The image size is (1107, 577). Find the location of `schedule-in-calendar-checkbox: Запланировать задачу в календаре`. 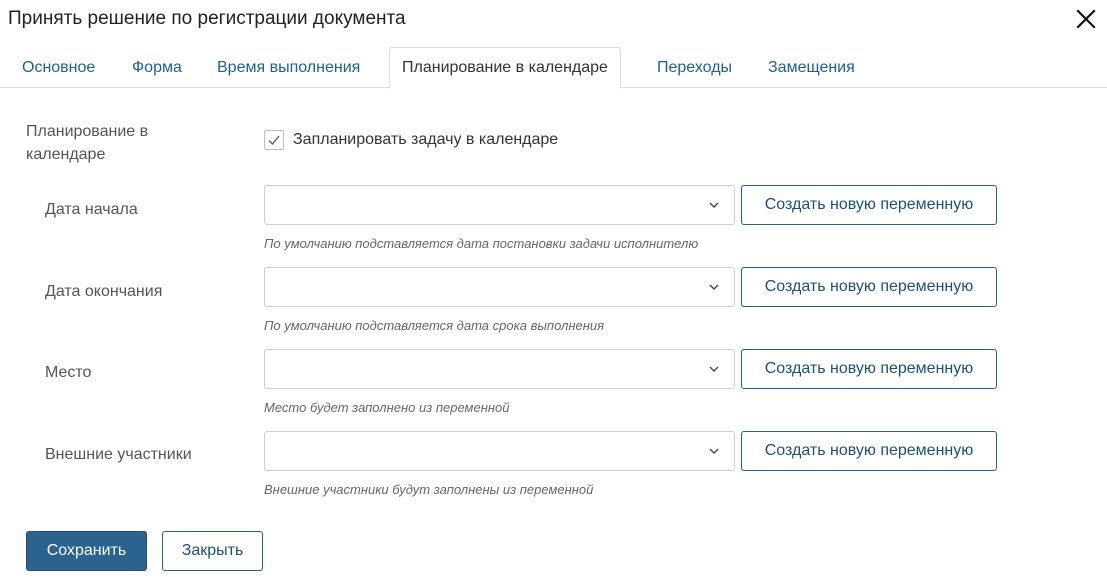

schedule-in-calendar-checkbox: Запланировать задачу в календаре is located at coordinates (411, 140).